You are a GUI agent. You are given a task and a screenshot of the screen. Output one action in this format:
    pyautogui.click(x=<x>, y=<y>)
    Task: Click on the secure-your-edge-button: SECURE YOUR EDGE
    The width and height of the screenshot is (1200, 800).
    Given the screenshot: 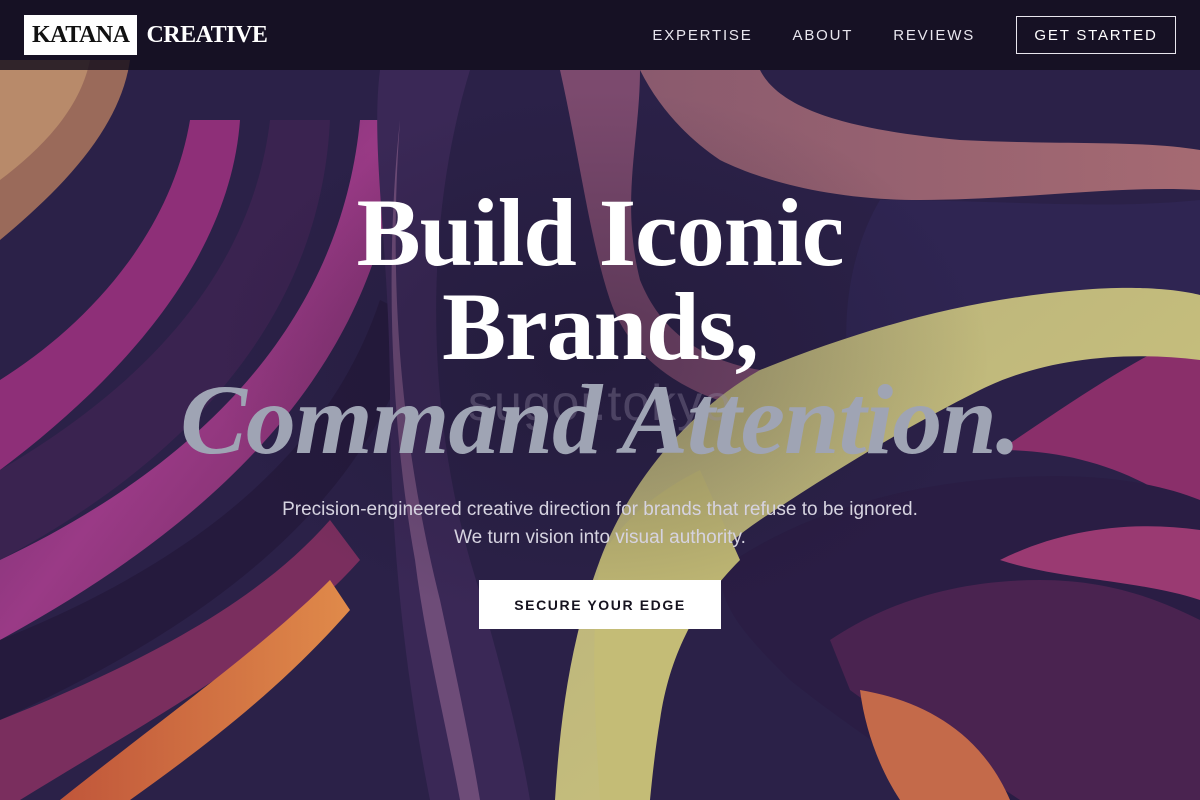 What is the action you would take?
    pyautogui.click(x=600, y=604)
    